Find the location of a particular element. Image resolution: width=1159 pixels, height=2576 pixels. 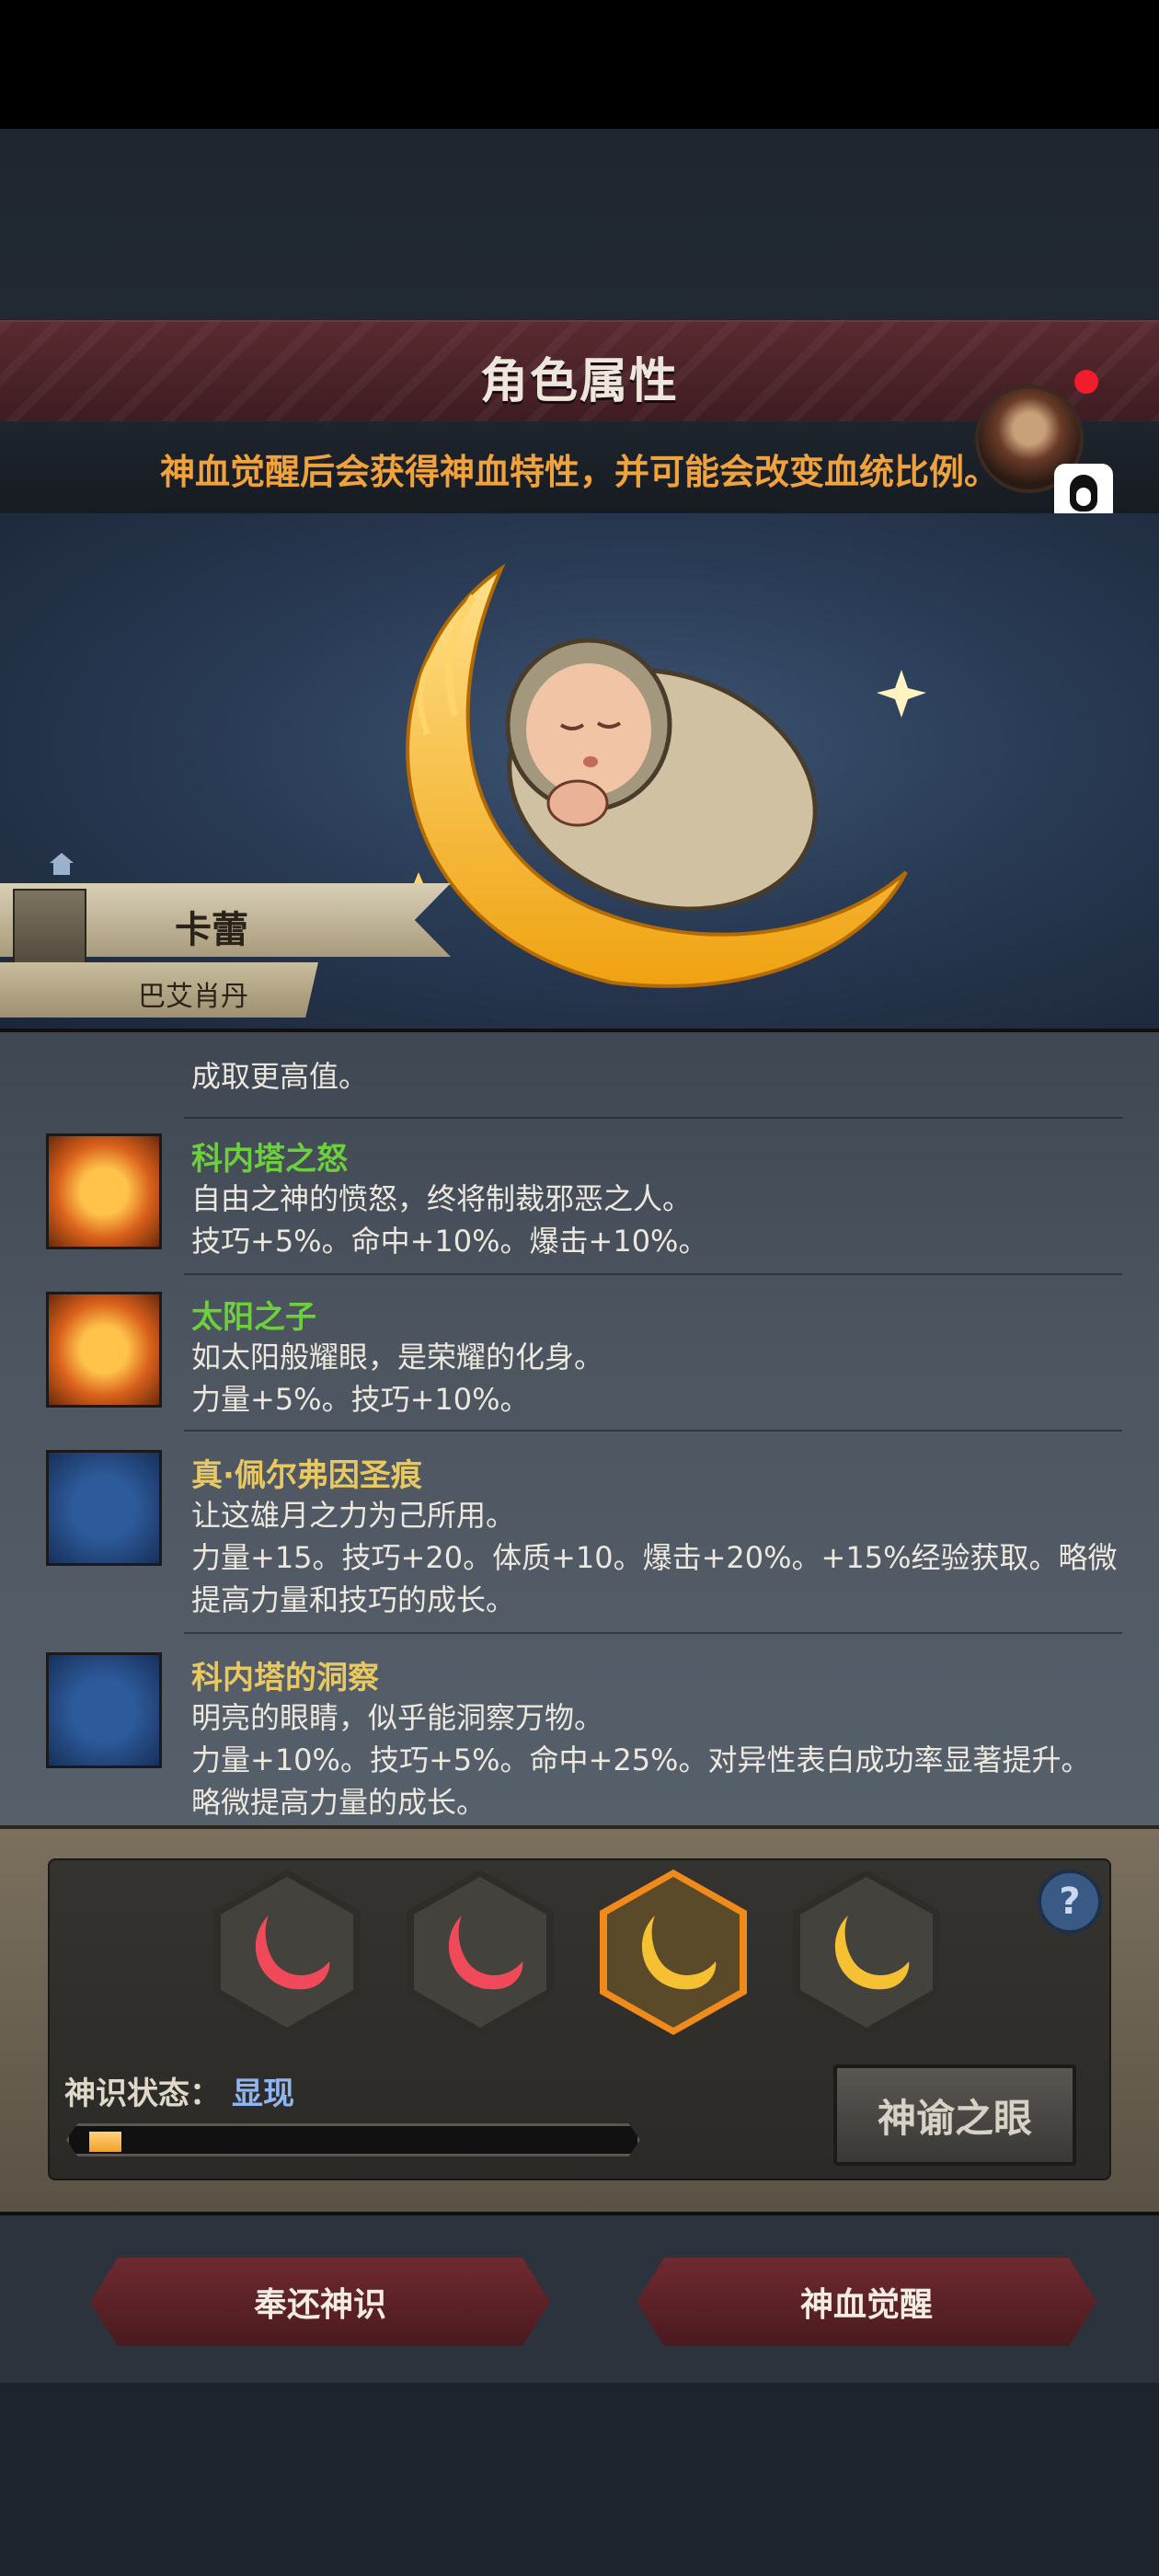

trait-title: 太阳之子 is located at coordinates (253, 1317).